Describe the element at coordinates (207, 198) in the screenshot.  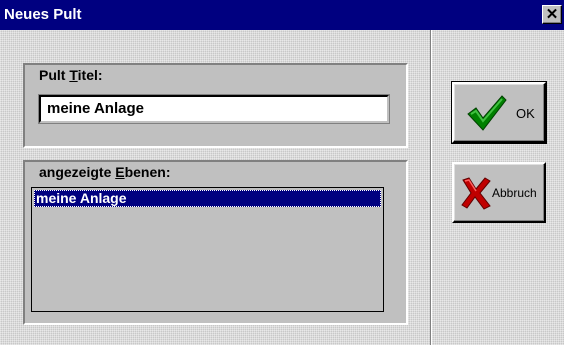
I see `list-item: meine Anlage` at that location.